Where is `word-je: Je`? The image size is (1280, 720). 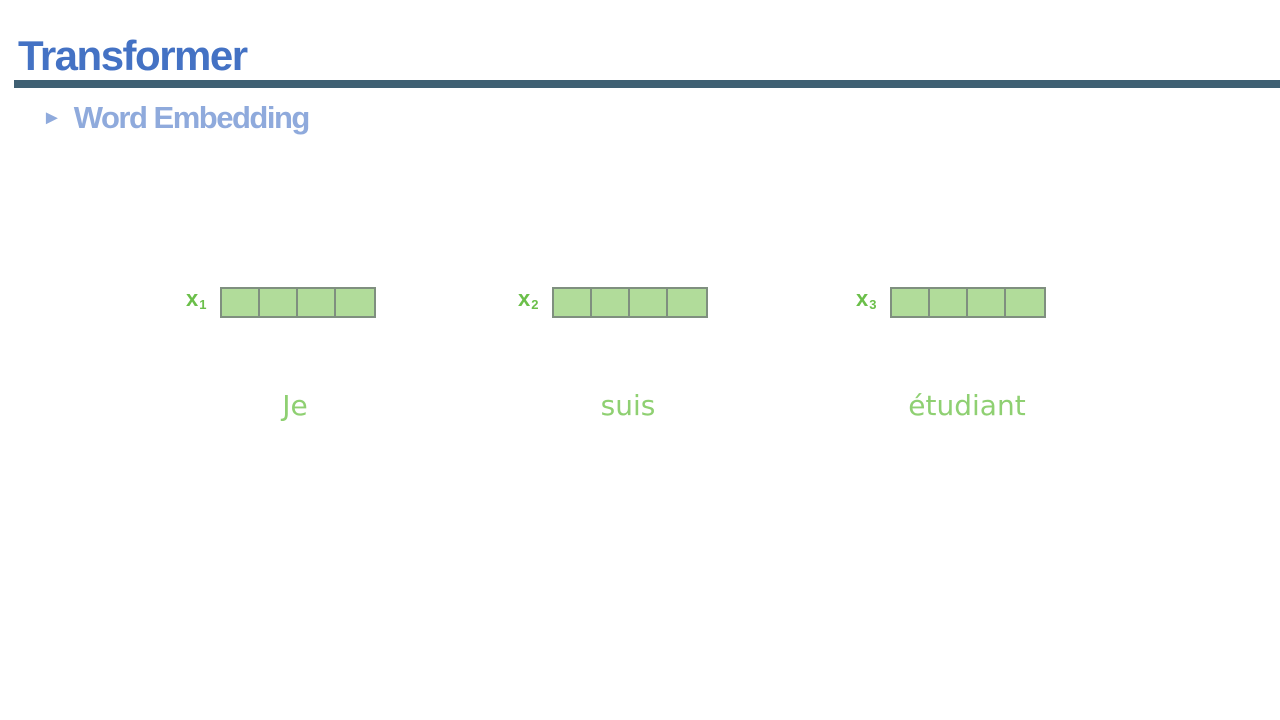 word-je: Je is located at coordinates (295, 405).